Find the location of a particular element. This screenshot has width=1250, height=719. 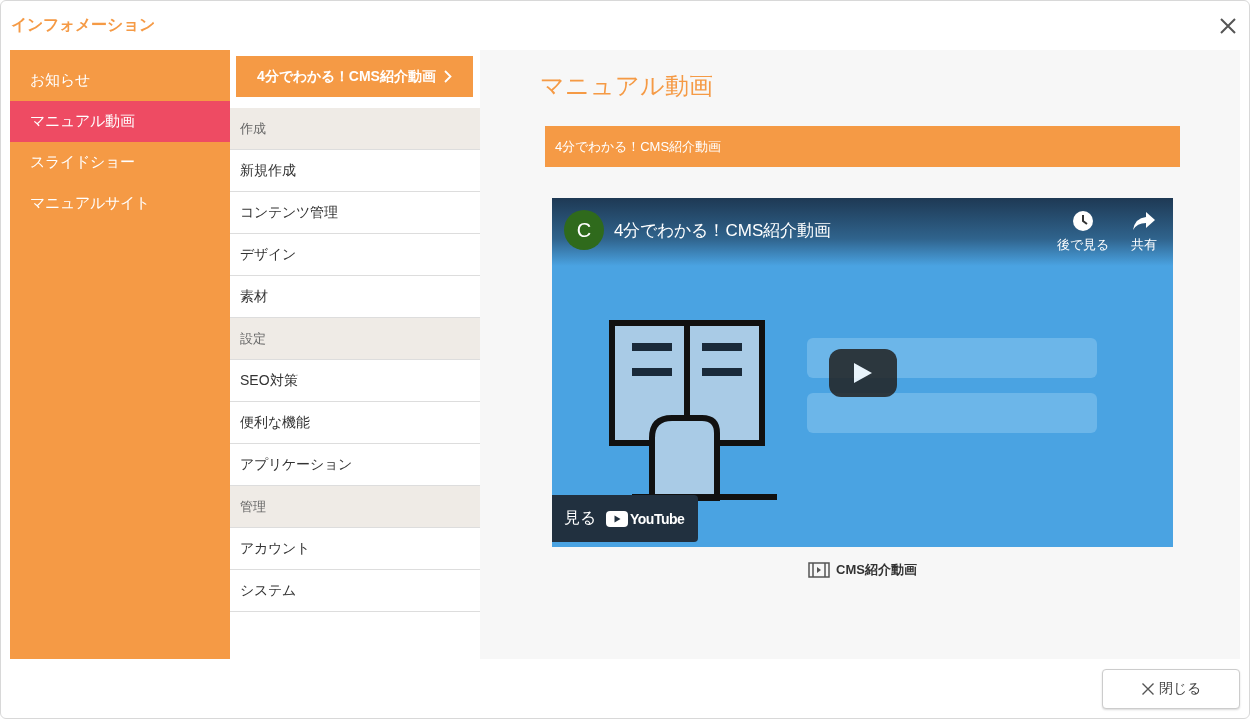

share-arrow-icon is located at coordinates (1144, 221).